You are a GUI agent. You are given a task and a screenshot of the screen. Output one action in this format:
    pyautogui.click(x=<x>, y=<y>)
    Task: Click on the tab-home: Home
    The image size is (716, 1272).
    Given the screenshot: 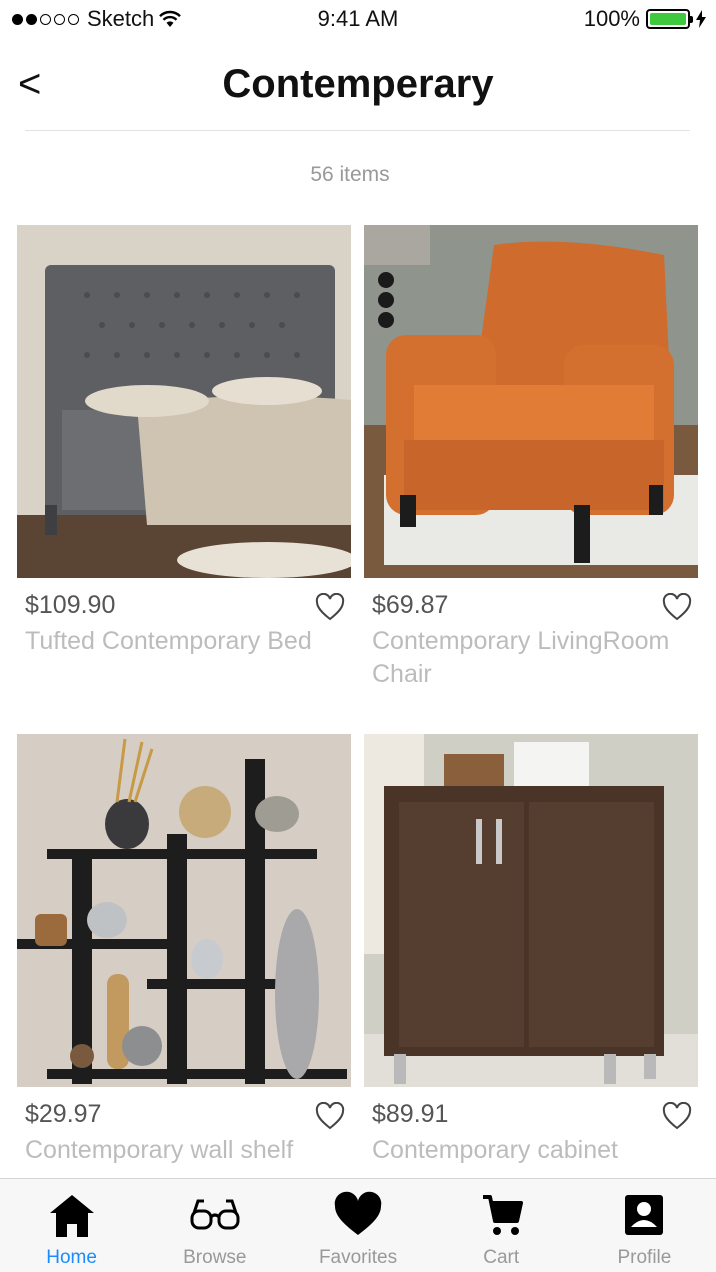 What is the action you would take?
    pyautogui.click(x=71, y=1225)
    